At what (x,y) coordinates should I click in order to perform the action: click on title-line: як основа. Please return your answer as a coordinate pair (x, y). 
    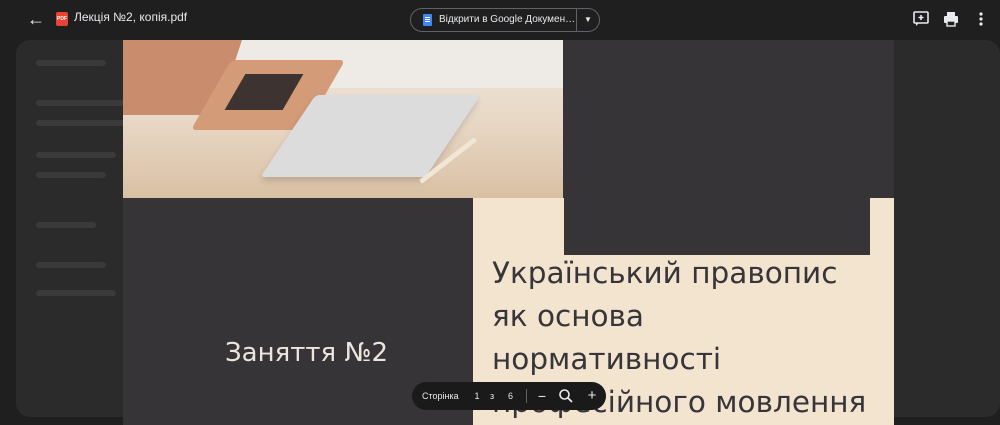
    Looking at the image, I should click on (568, 316).